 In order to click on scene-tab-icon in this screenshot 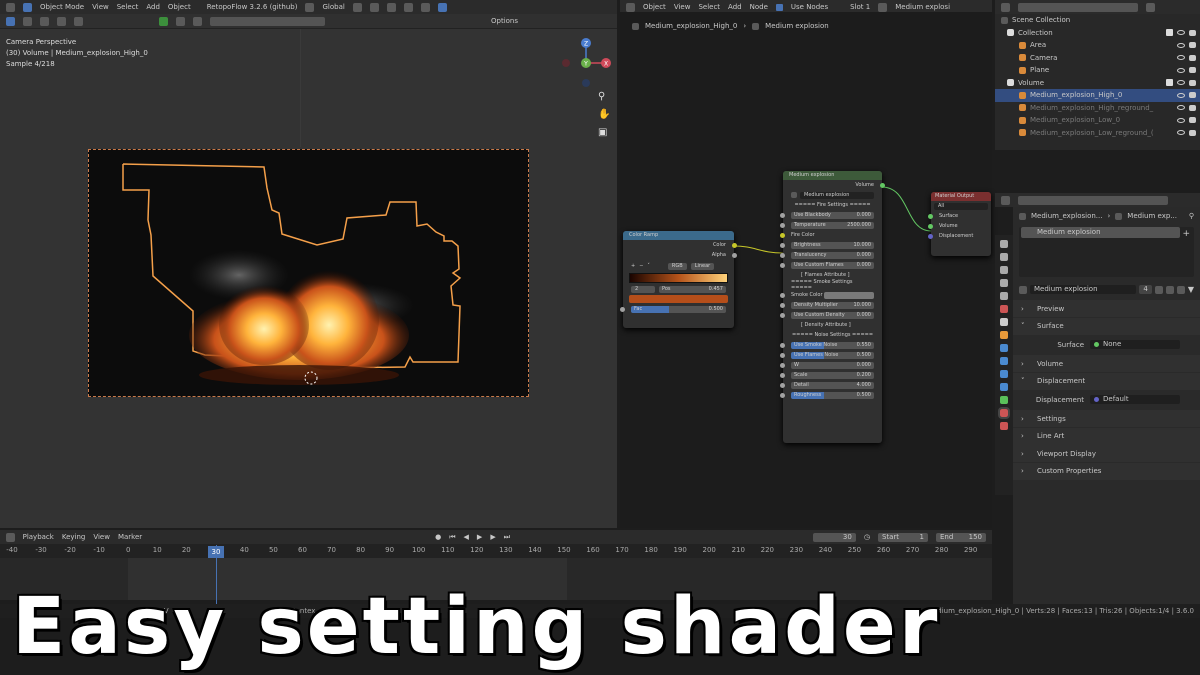, I will do `click(1004, 296)`.